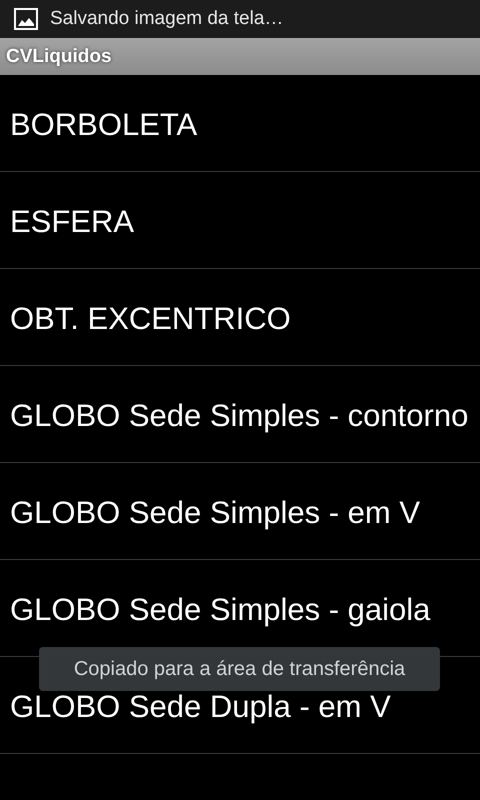  I want to click on list-item: BORBOLETA, so click(104, 125).